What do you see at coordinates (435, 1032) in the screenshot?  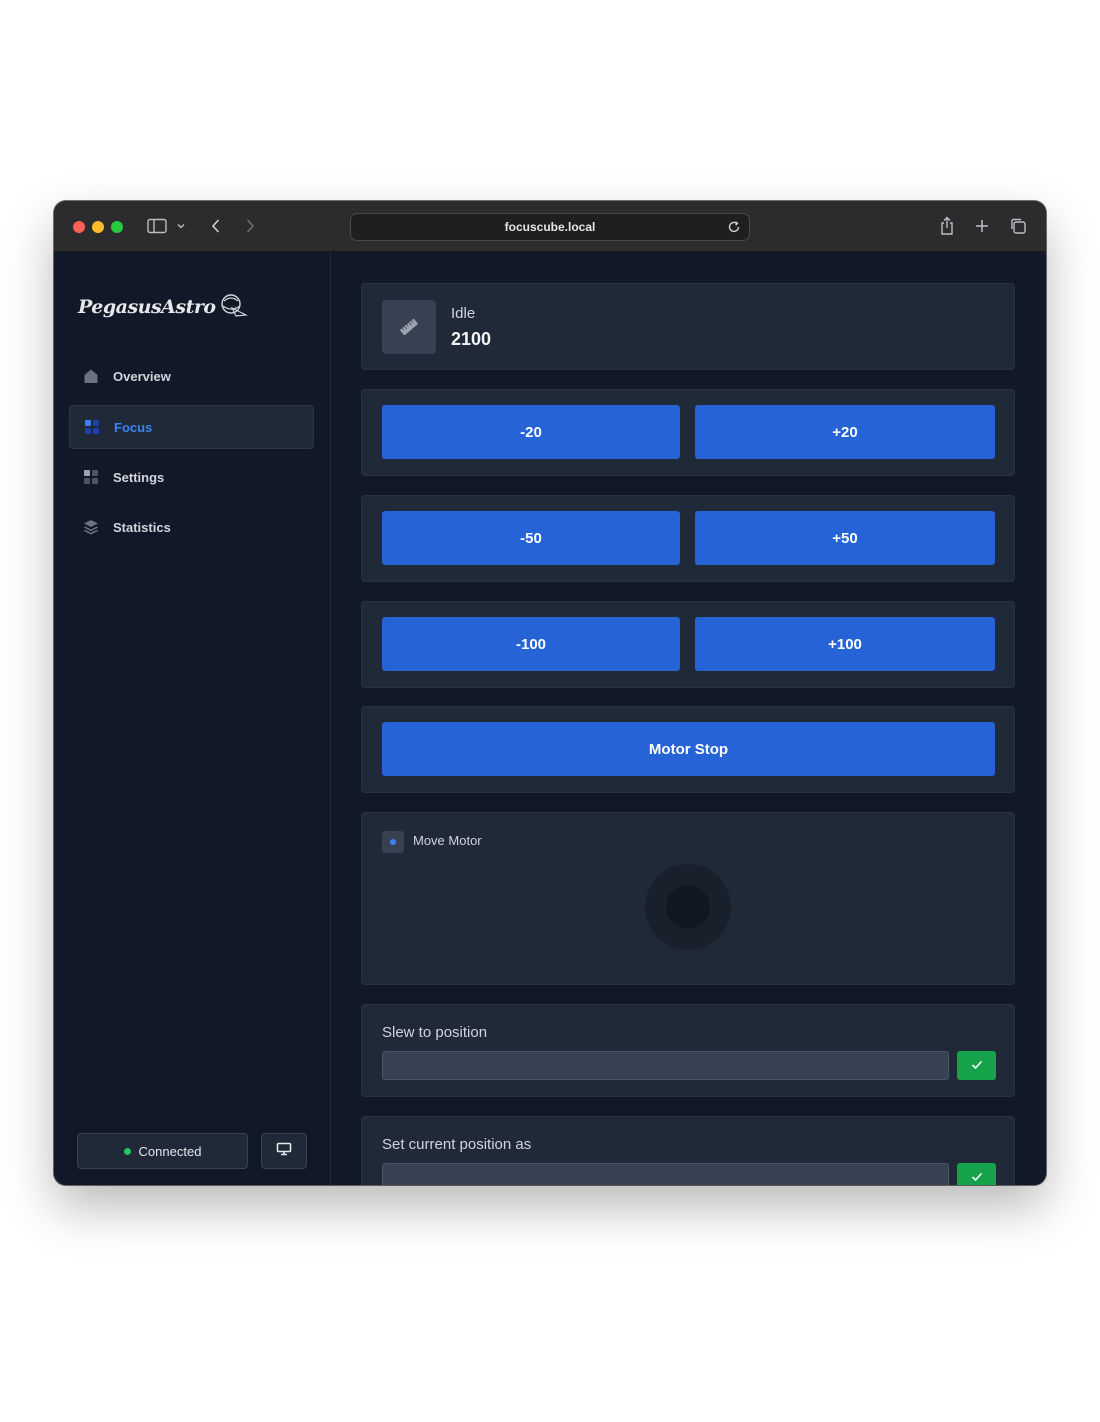 I see `slew-label: Slew to position` at bounding box center [435, 1032].